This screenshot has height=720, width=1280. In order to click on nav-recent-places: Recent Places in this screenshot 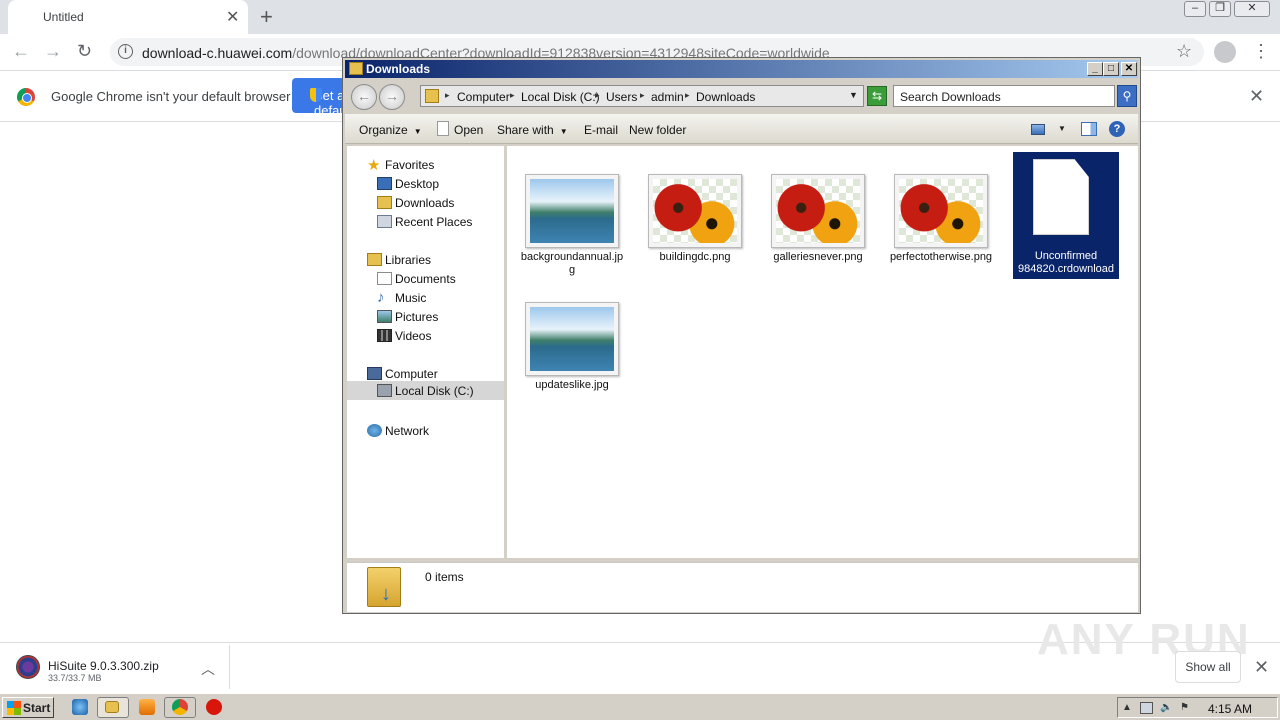, I will do `click(433, 222)`.